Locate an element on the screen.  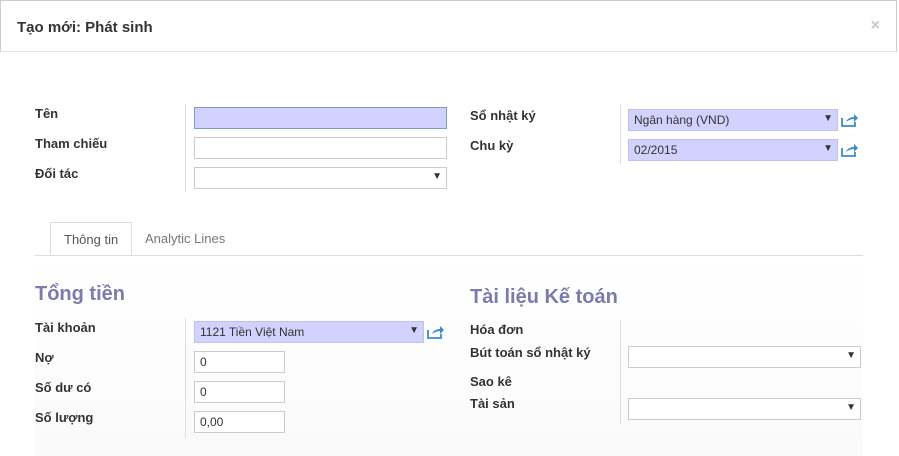
dialog-title: Tạo mới: Phát sinh is located at coordinates (85, 27).